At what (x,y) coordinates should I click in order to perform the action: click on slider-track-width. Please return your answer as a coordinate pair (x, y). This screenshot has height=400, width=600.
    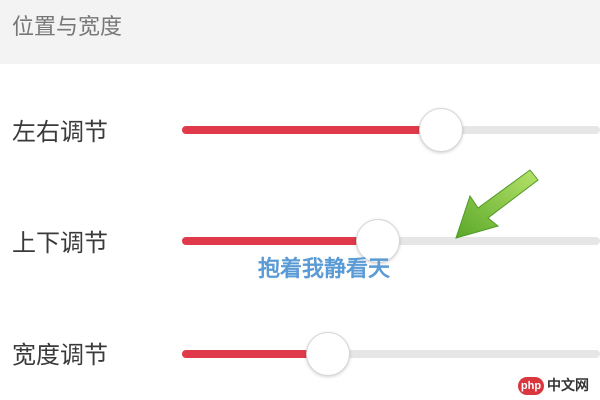
    Looking at the image, I should click on (391, 354).